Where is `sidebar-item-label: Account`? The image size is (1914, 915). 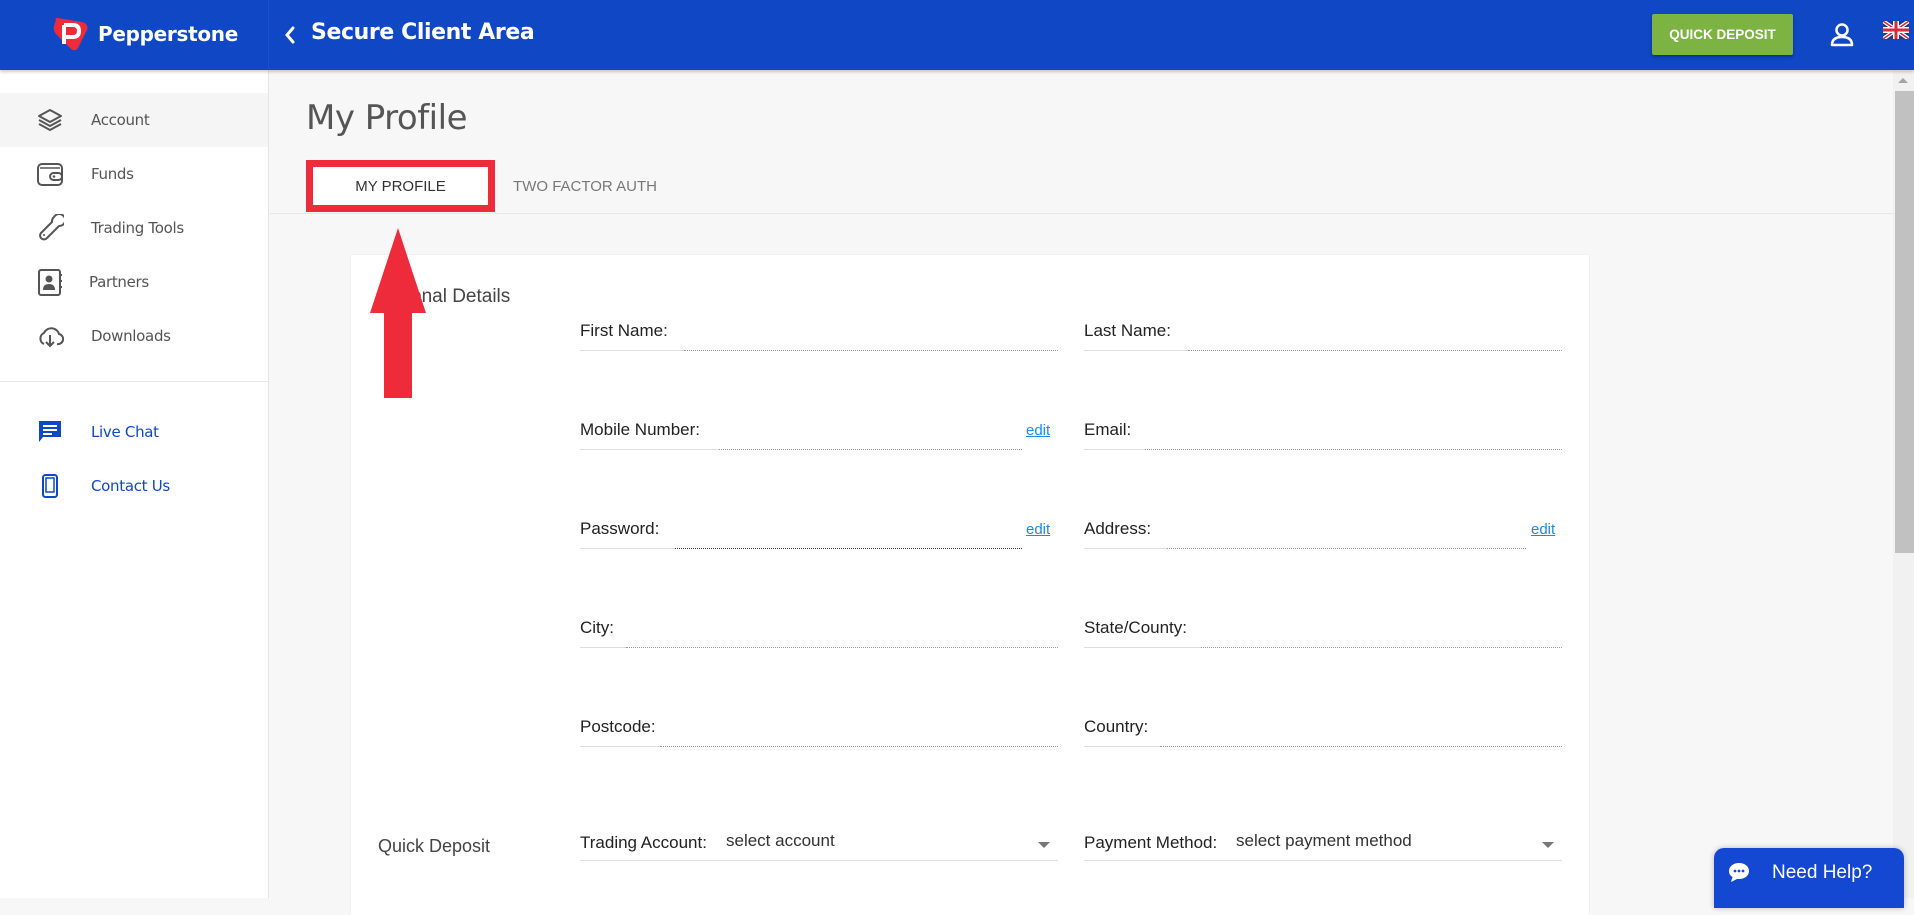 sidebar-item-label: Account is located at coordinates (120, 120).